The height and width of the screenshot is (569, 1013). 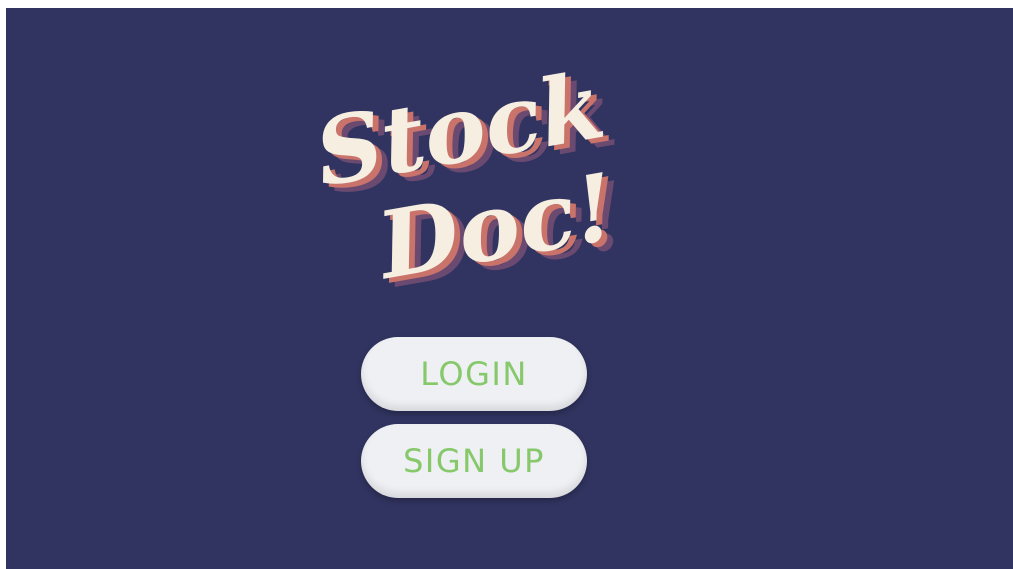 I want to click on app-logo: Stock Doc! Stock Doc! Stock Doc!, so click(x=466, y=183).